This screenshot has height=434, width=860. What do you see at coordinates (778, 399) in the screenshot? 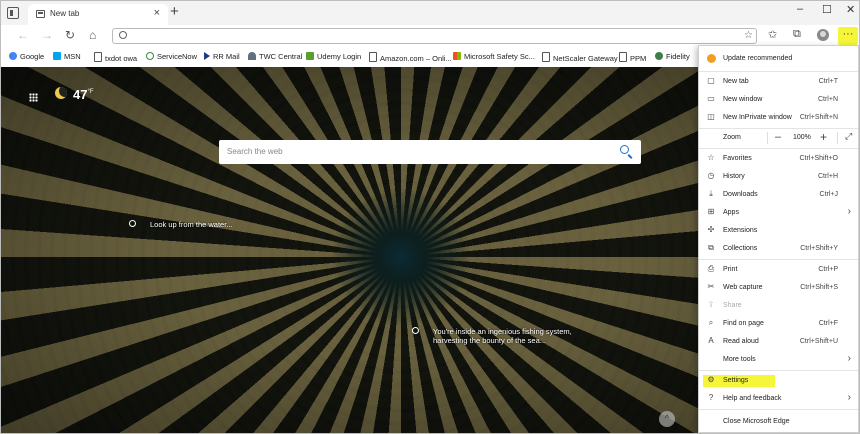
I see `menu-item-help: ? Help and feedback ›` at bounding box center [778, 399].